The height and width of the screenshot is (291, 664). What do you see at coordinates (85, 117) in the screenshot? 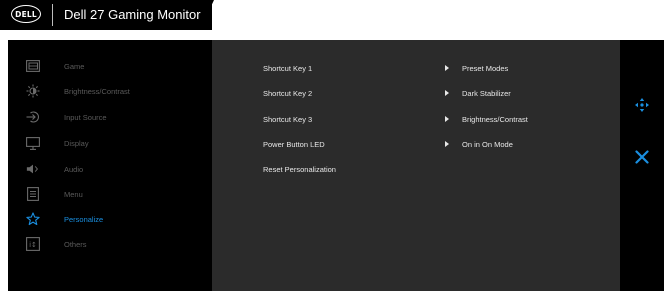
I see `sidebar-item-label: Input Source` at bounding box center [85, 117].